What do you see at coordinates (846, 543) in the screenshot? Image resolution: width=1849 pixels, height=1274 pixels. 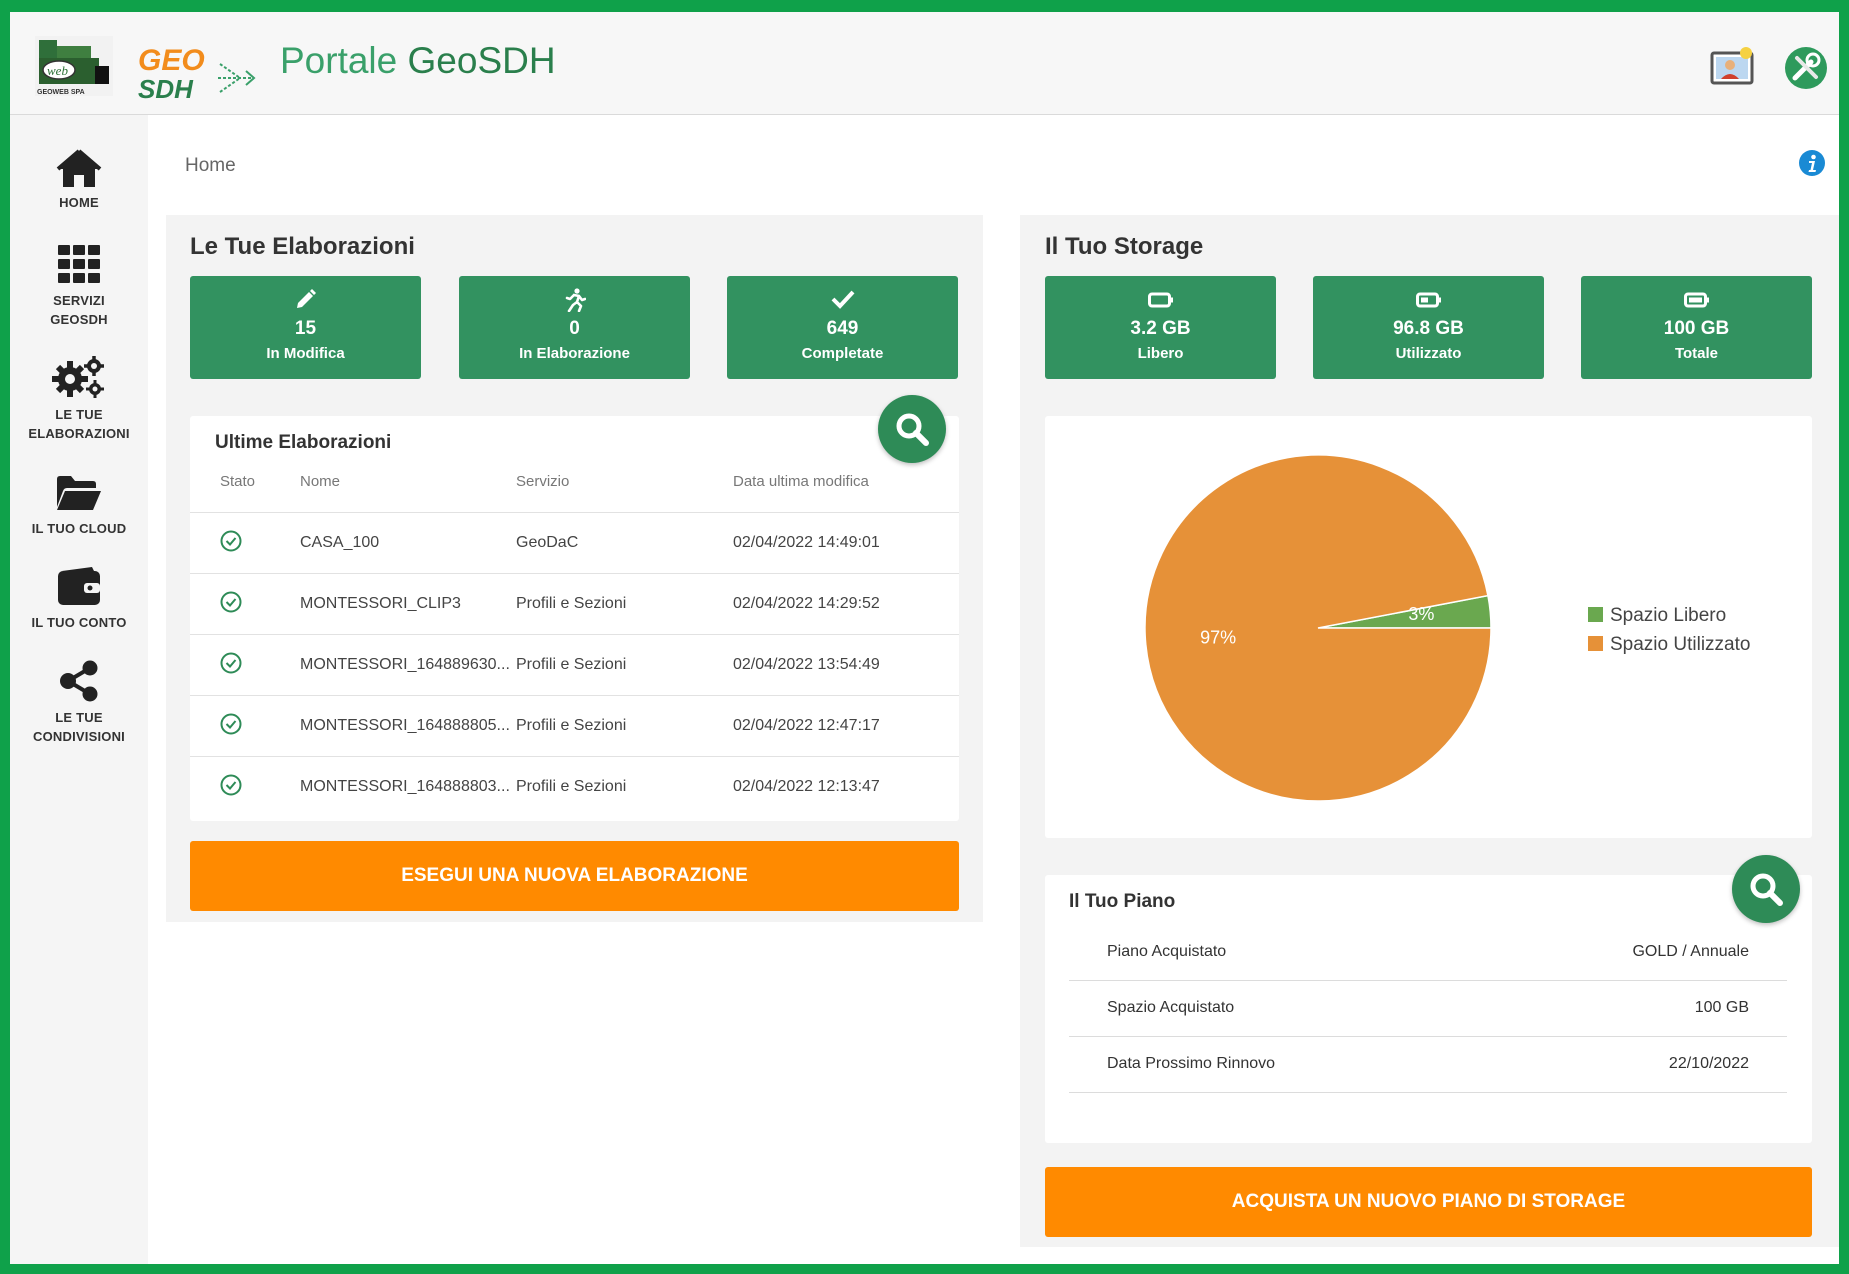 I see `cell-data: 02/04/2022 14:49:01` at bounding box center [846, 543].